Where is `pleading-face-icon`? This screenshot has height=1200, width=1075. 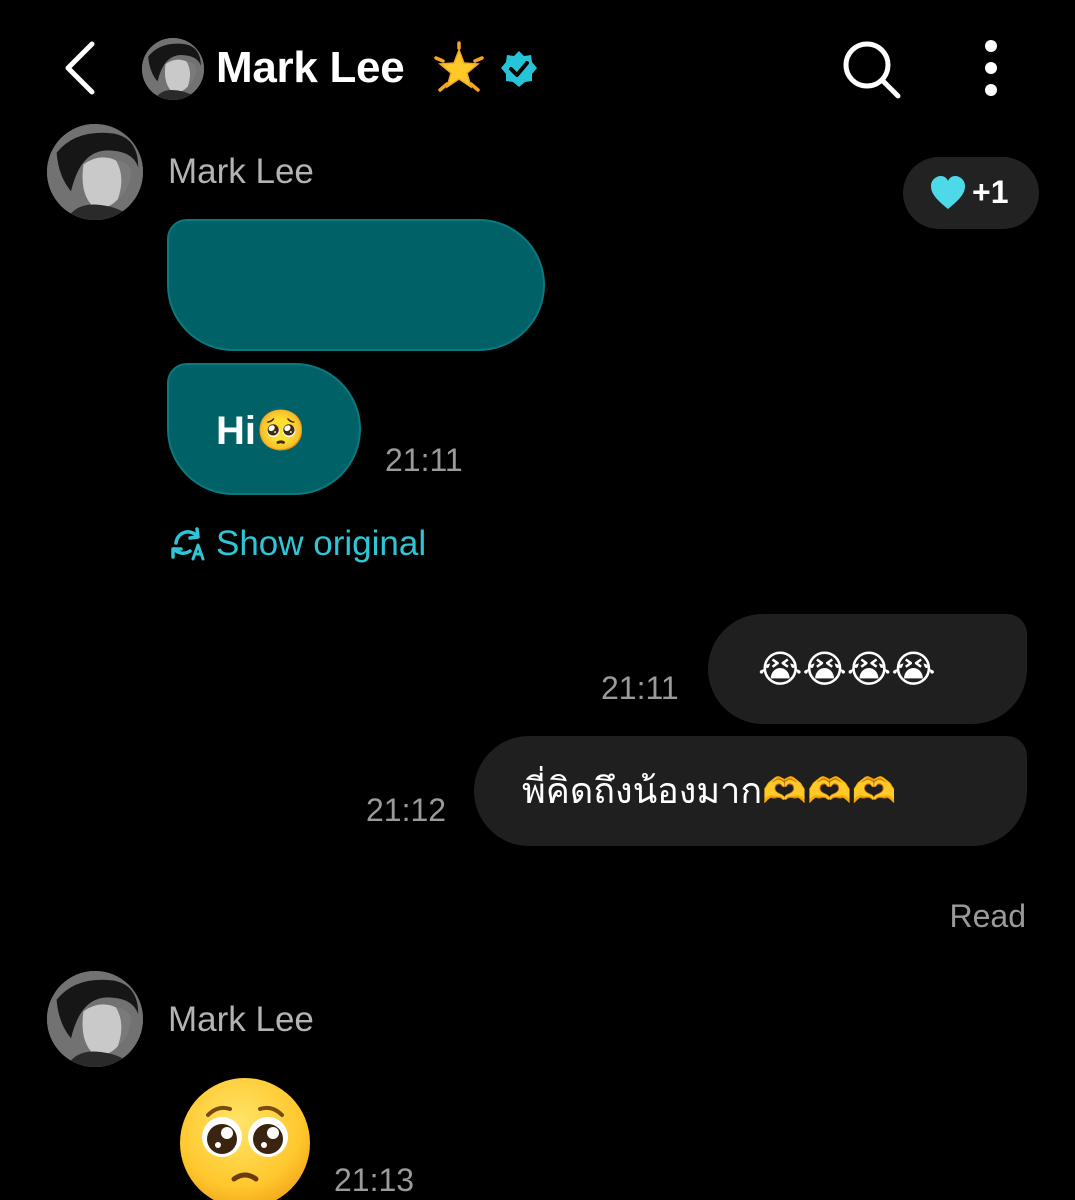
pleading-face-icon is located at coordinates (245, 1137).